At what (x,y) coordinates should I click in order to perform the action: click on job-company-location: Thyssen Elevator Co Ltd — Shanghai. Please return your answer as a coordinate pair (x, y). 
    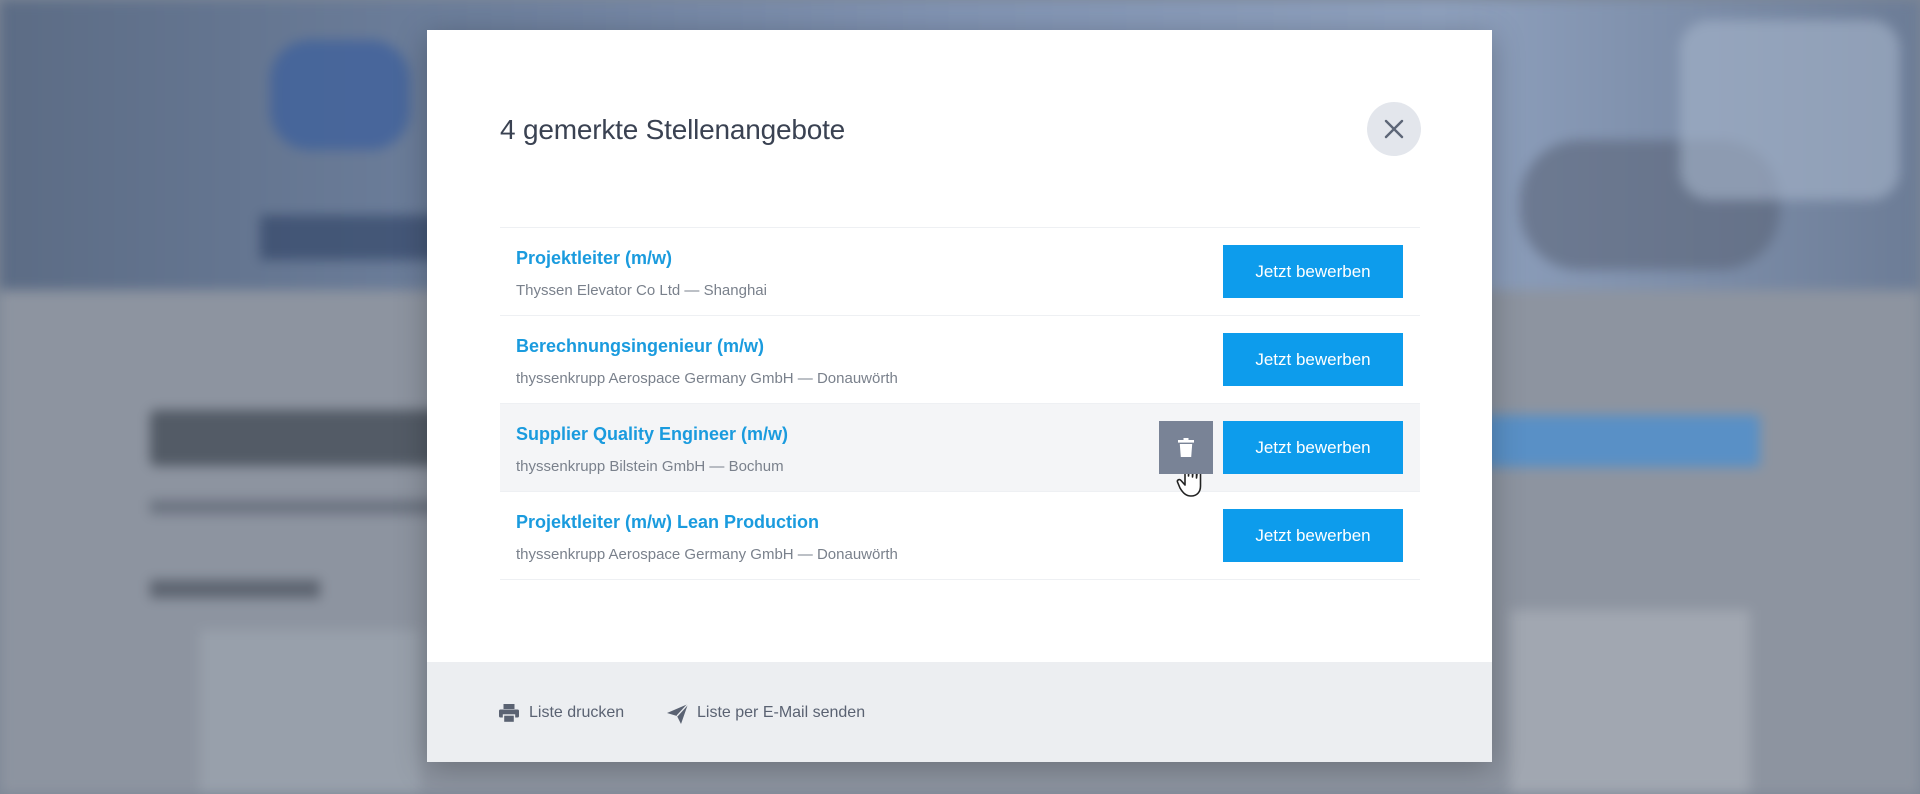
    Looking at the image, I should click on (641, 290).